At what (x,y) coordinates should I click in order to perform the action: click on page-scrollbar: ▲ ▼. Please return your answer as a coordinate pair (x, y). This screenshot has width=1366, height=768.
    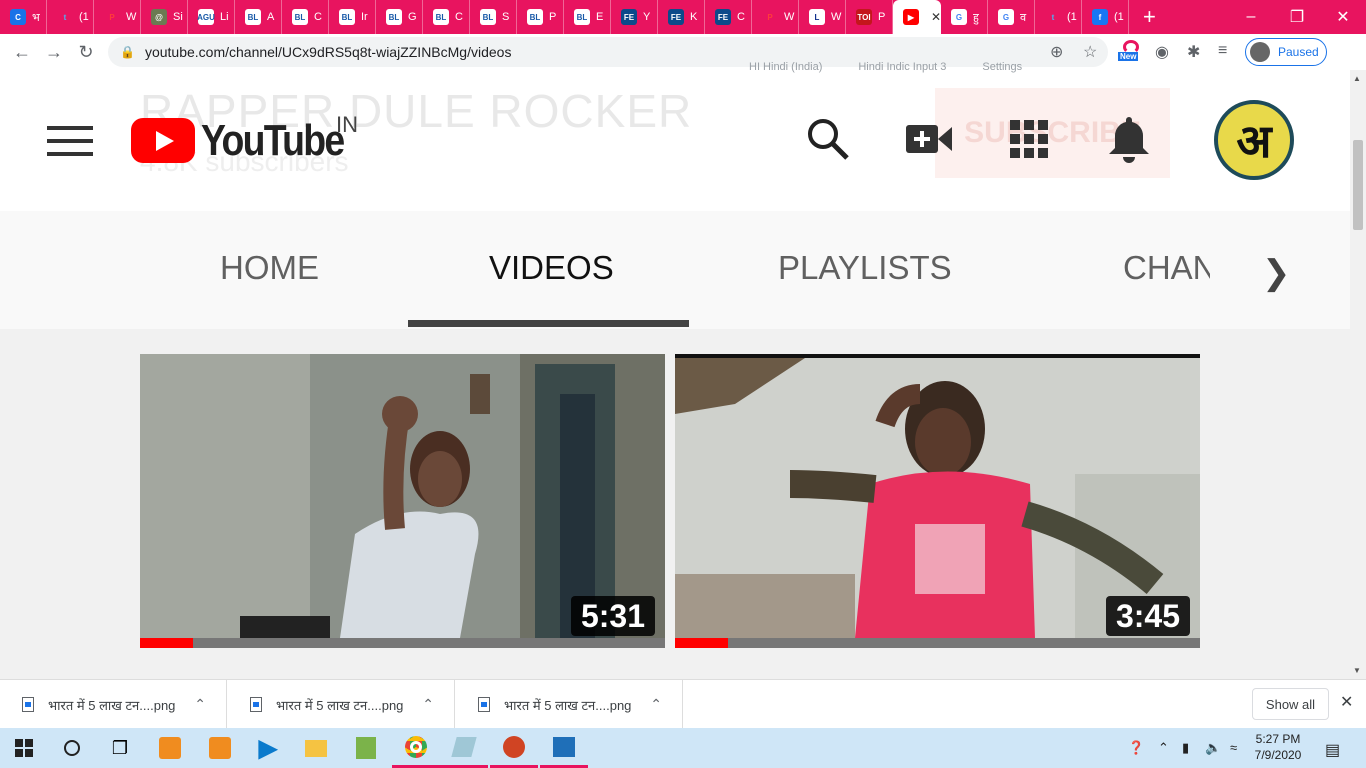
    Looking at the image, I should click on (1358, 374).